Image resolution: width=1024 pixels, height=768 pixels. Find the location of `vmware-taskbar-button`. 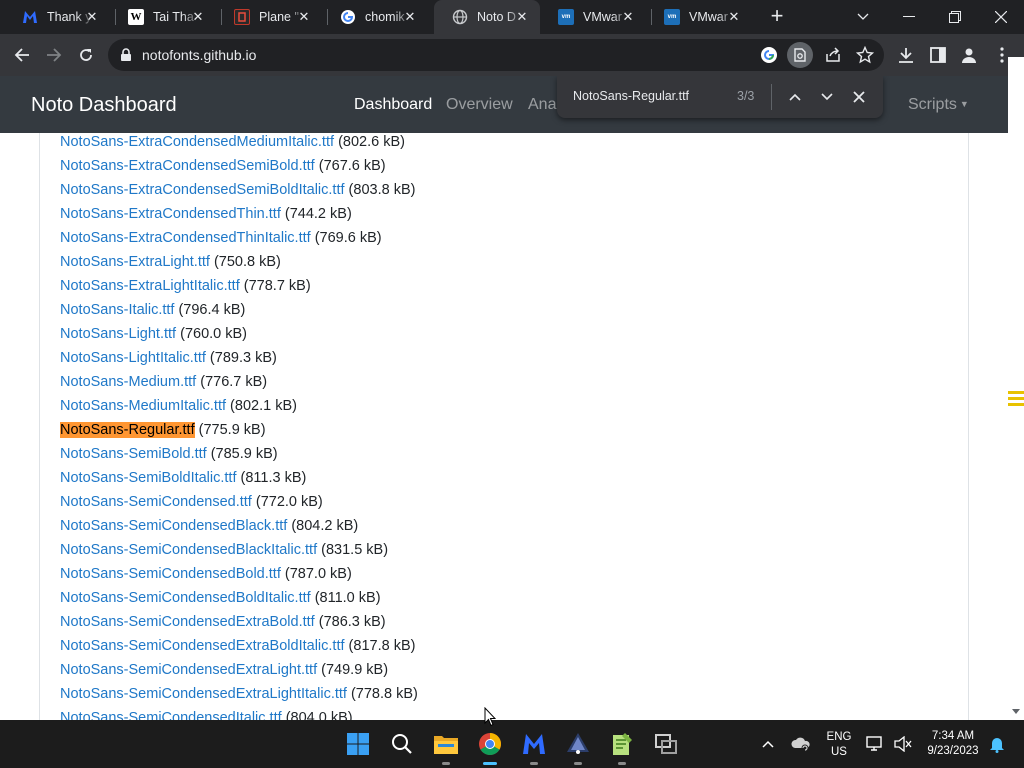

vmware-taskbar-button is located at coordinates (666, 744).